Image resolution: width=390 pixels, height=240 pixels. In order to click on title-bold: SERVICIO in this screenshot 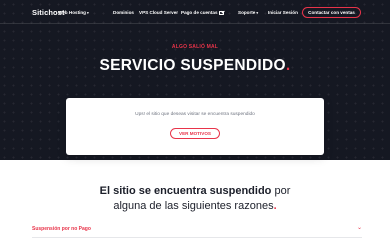, I will do `click(137, 65)`.